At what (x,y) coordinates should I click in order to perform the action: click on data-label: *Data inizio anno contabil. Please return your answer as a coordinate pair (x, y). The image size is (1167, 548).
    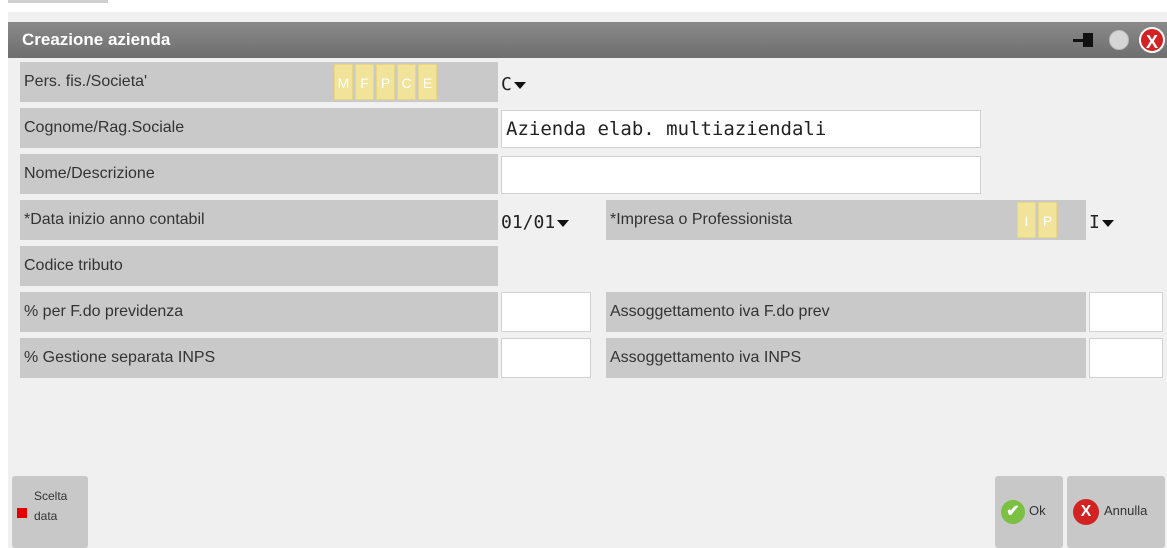
    Looking at the image, I should click on (259, 220).